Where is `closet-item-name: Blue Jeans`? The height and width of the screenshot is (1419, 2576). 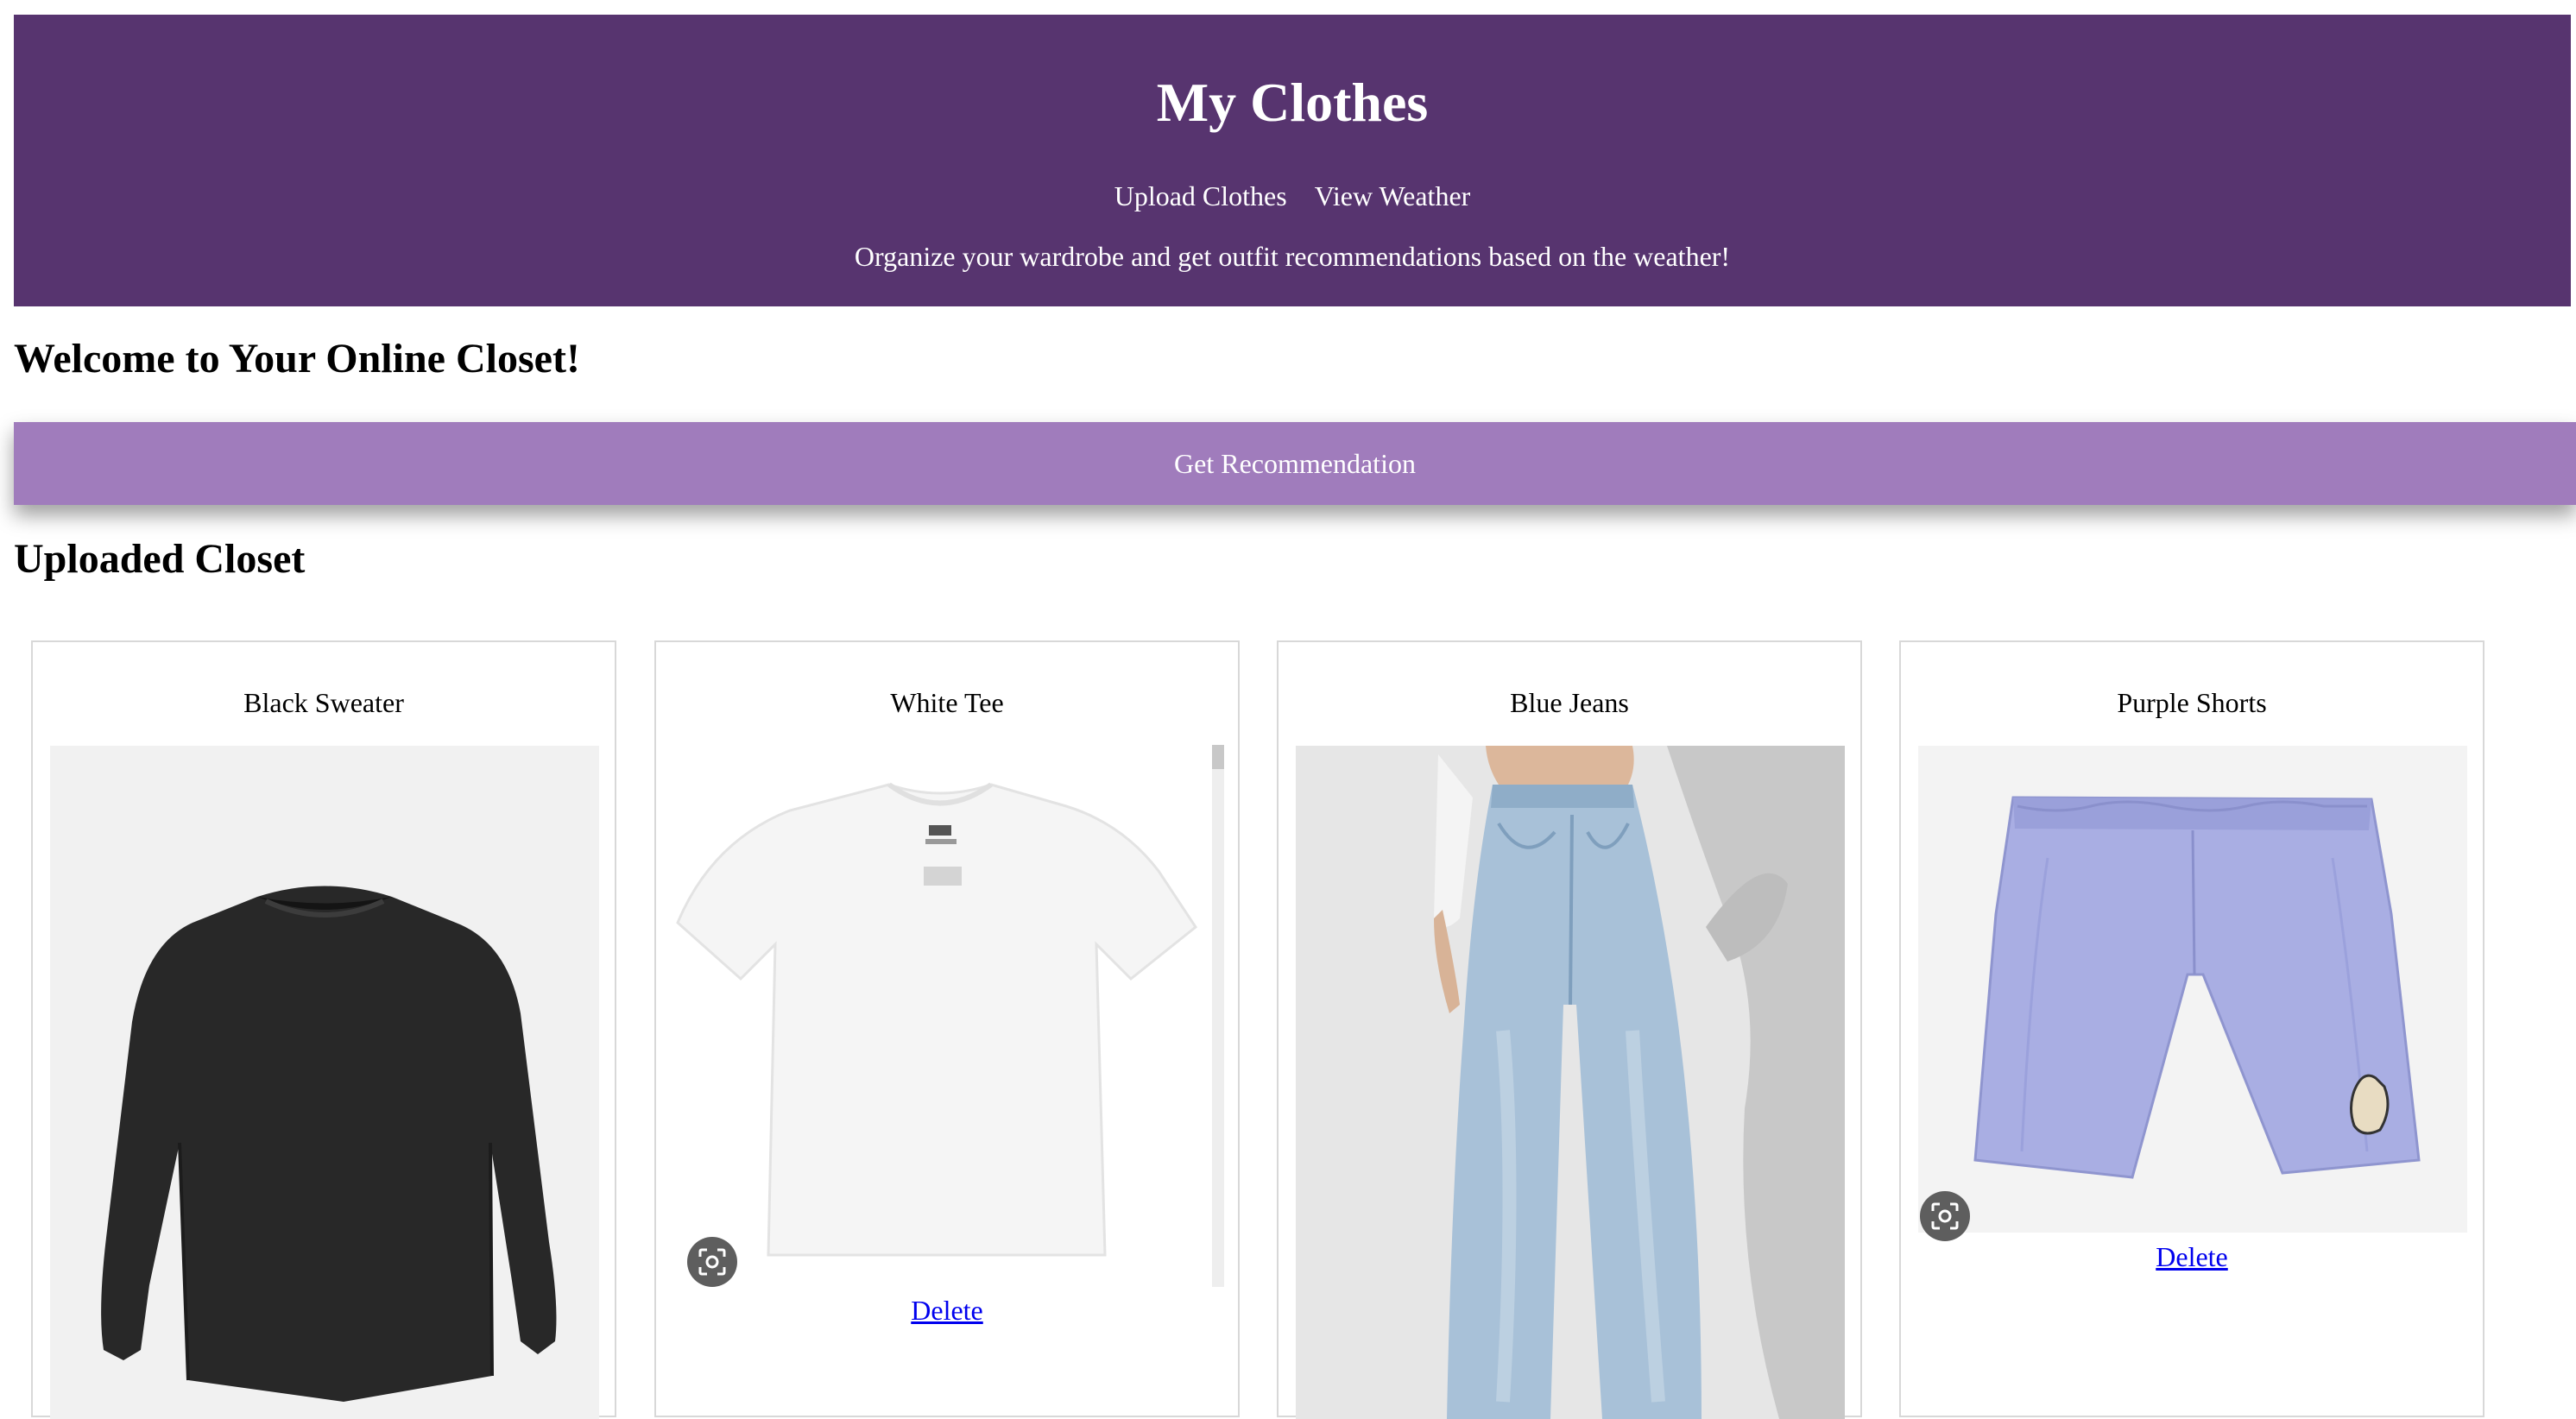
closet-item-name: Blue Jeans is located at coordinates (1569, 702).